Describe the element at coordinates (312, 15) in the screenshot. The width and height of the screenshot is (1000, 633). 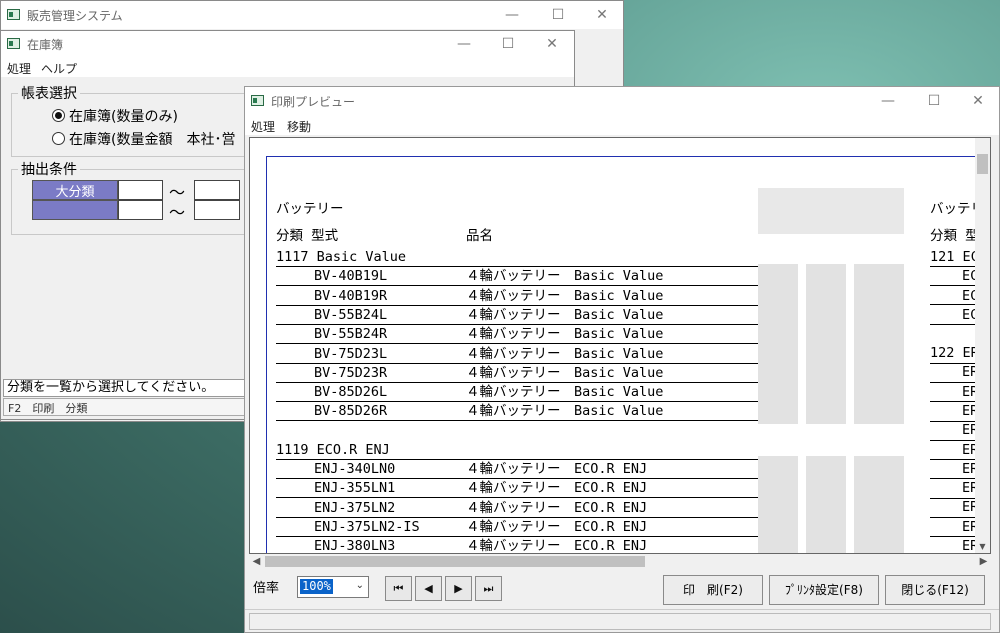
I see `main-titlebar: 販売管理システム — ☐ ✕` at that location.